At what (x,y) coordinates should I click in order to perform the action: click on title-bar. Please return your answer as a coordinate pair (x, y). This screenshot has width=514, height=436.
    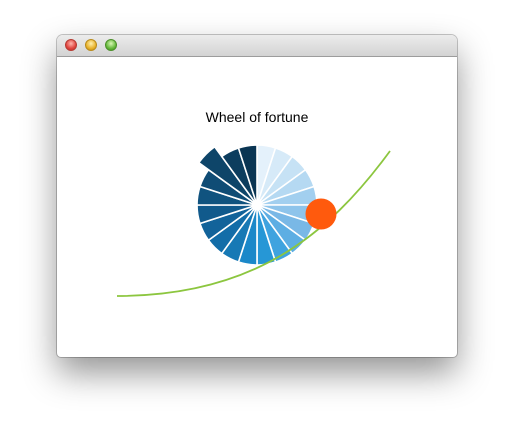
    Looking at the image, I should click on (257, 46).